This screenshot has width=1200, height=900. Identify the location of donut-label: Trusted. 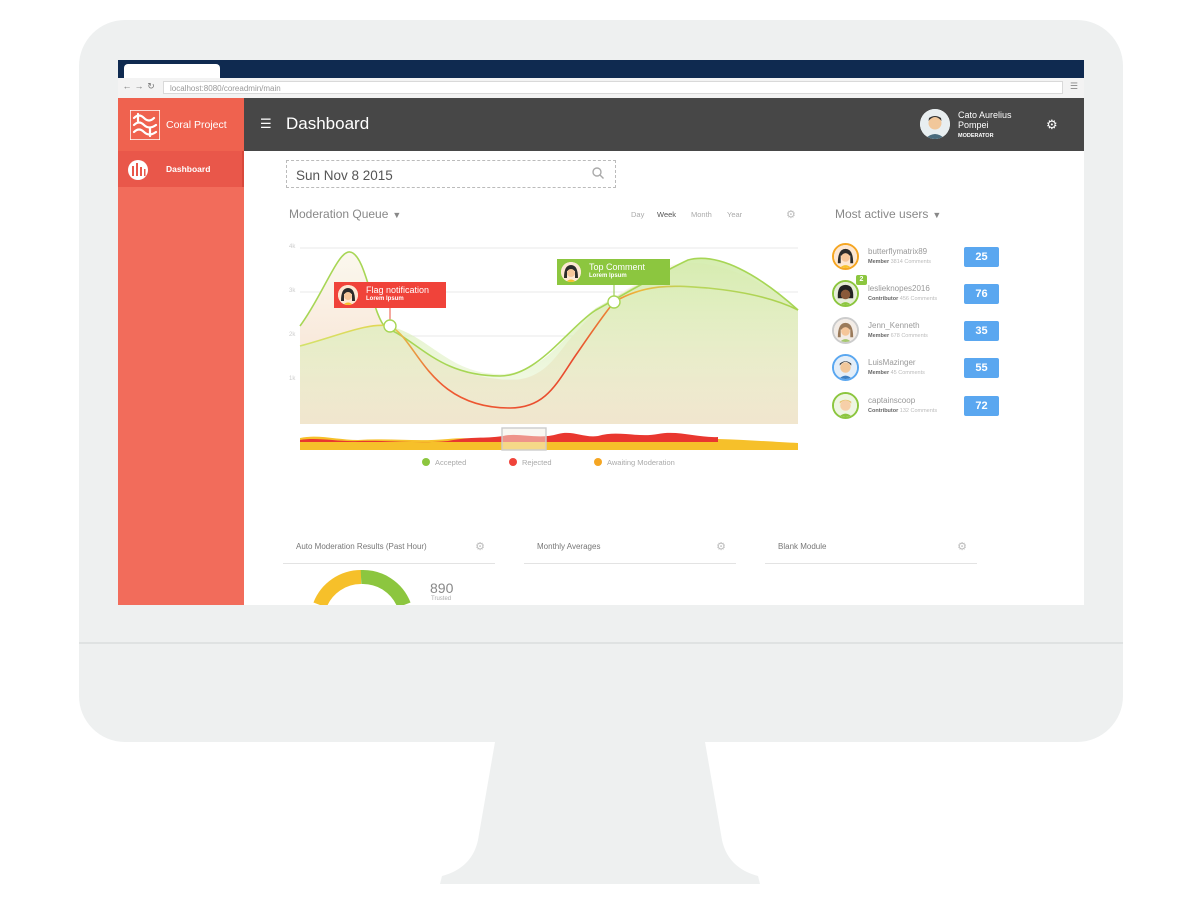
(441, 599).